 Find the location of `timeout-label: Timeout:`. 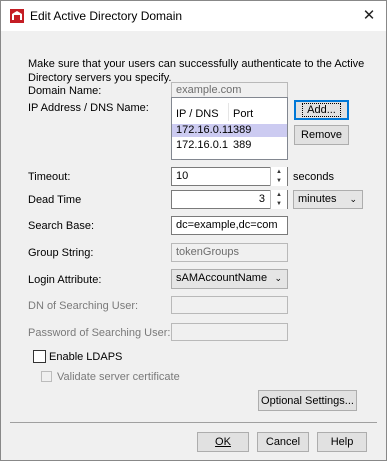

timeout-label: Timeout: is located at coordinates (49, 177).